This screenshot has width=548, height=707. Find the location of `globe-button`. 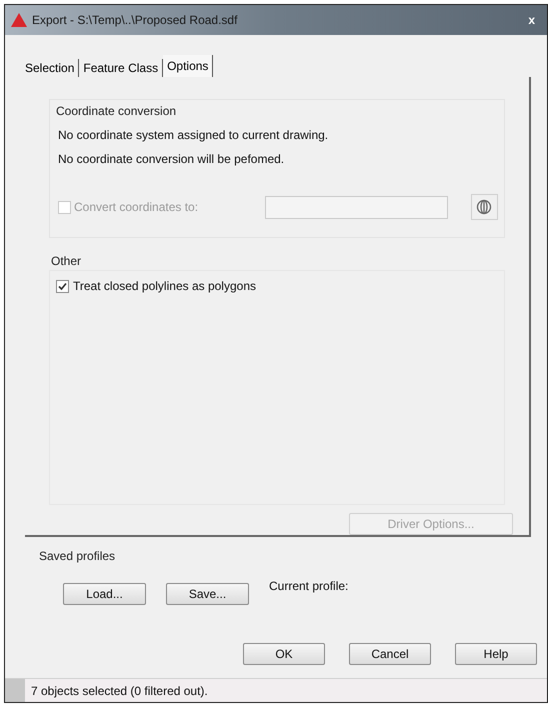

globe-button is located at coordinates (484, 207).